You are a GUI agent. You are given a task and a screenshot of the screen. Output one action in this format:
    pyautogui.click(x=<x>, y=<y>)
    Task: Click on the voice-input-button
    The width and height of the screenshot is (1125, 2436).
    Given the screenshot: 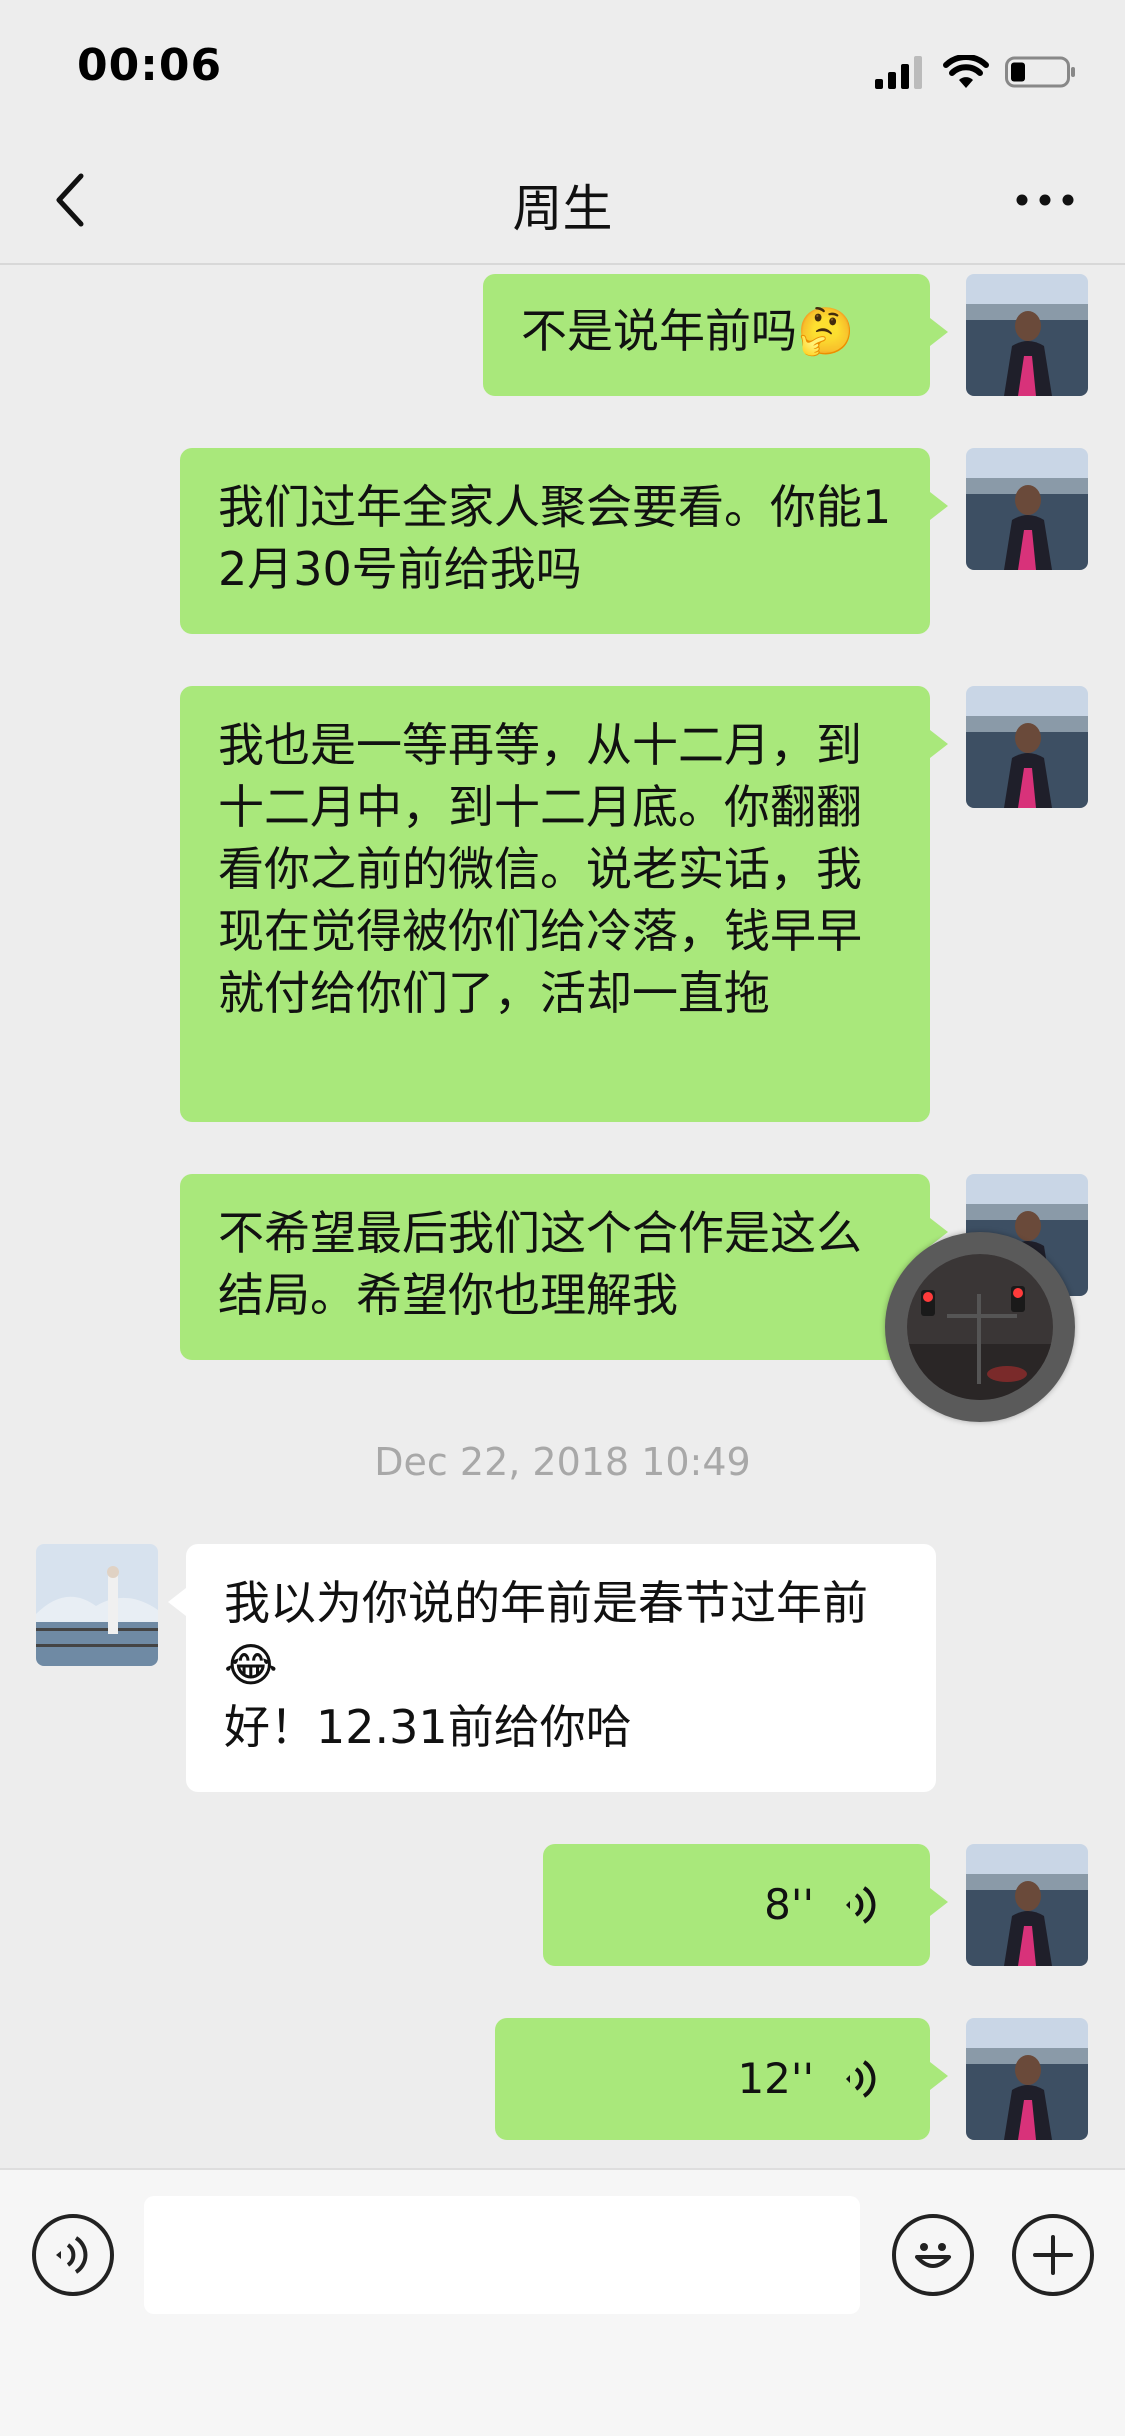 What is the action you would take?
    pyautogui.click(x=73, y=2255)
    